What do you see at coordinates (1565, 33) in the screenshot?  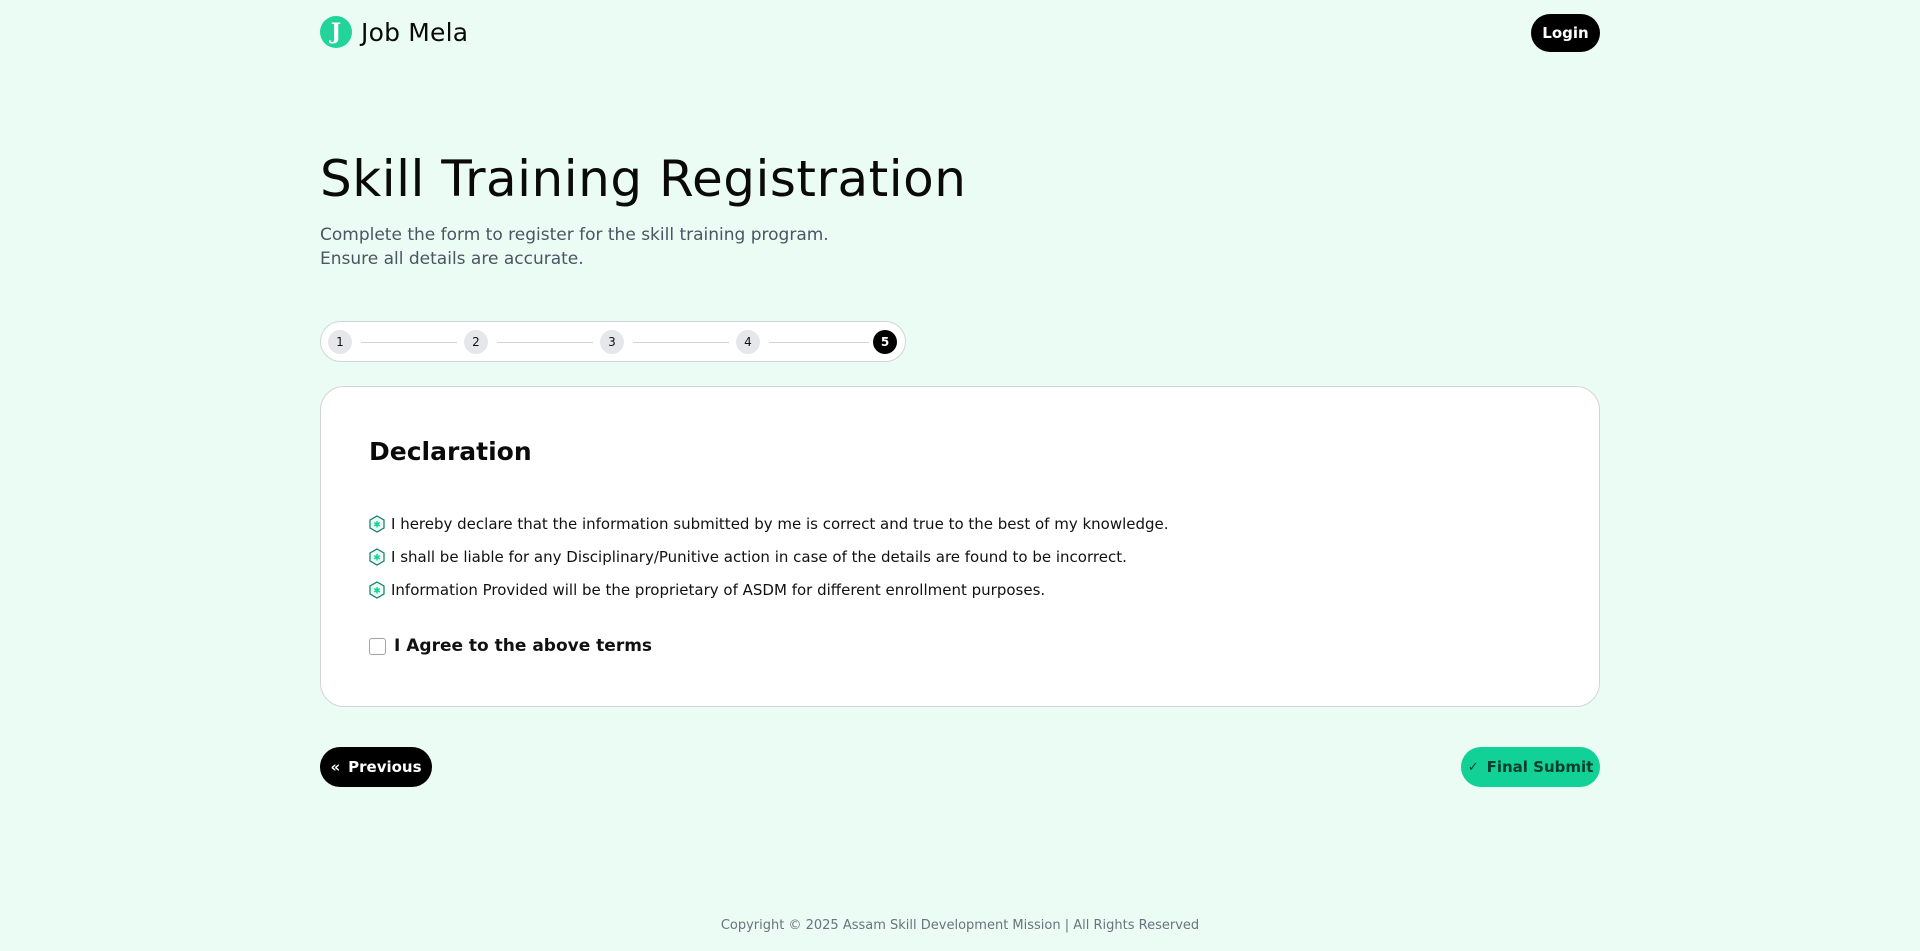 I see `login-button: Login` at bounding box center [1565, 33].